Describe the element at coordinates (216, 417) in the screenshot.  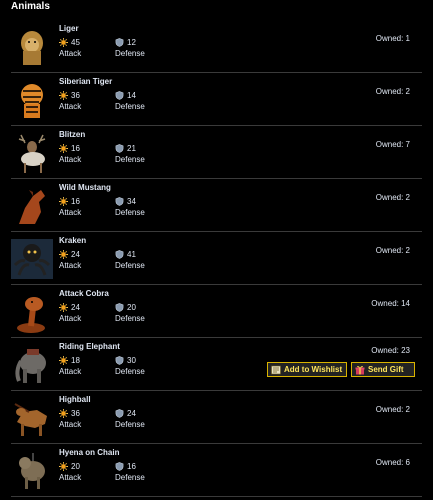
I see `animal-row: Highball 36 Attack 24 Defense Owned: 2` at that location.